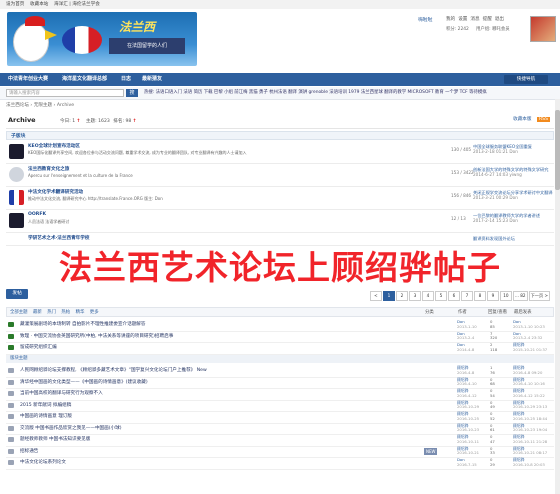 The height and width of the screenshot is (494, 560). I want to click on thread-author: 顾绍骅 2016-10-25, so click(468, 416).